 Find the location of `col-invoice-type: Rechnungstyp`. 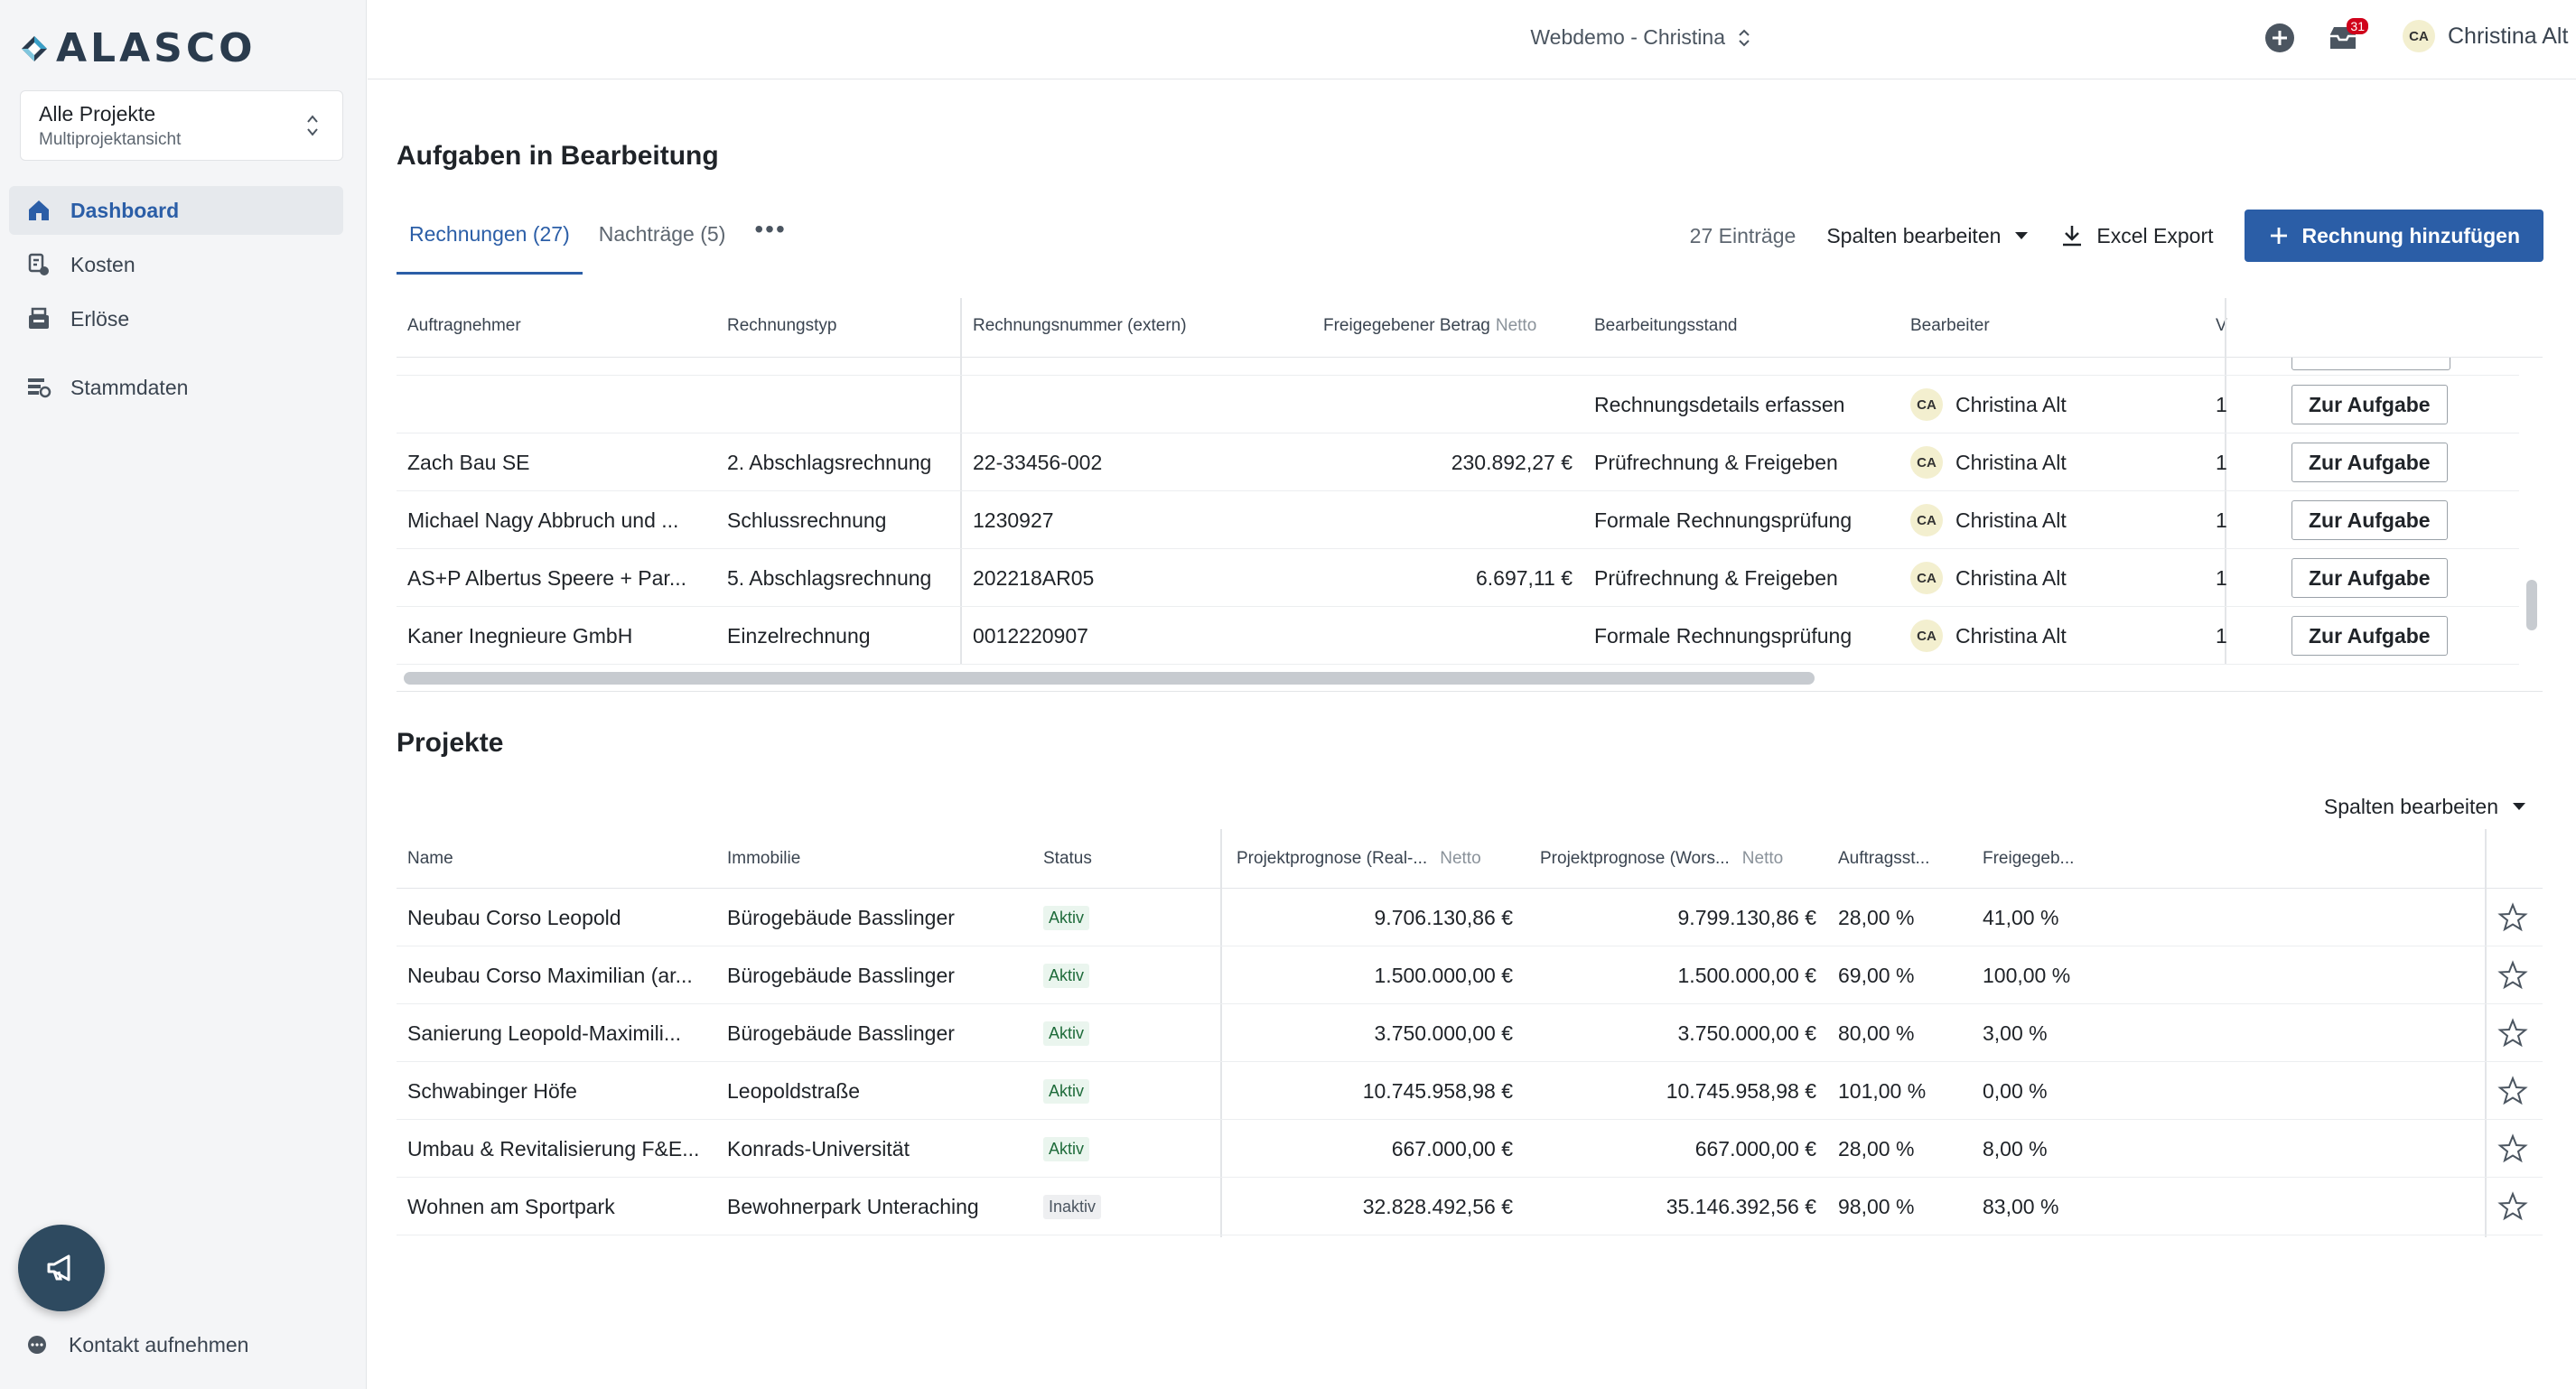

col-invoice-type: Rechnungstyp is located at coordinates (781, 326).